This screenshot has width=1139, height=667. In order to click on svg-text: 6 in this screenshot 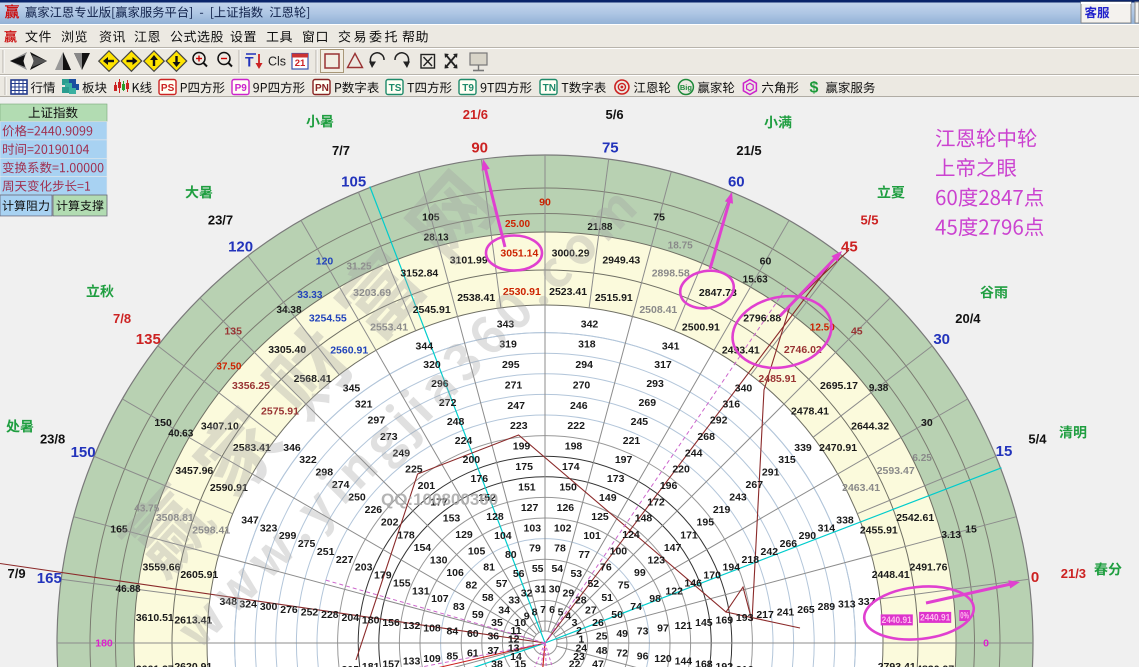, I will do `click(552, 610)`.